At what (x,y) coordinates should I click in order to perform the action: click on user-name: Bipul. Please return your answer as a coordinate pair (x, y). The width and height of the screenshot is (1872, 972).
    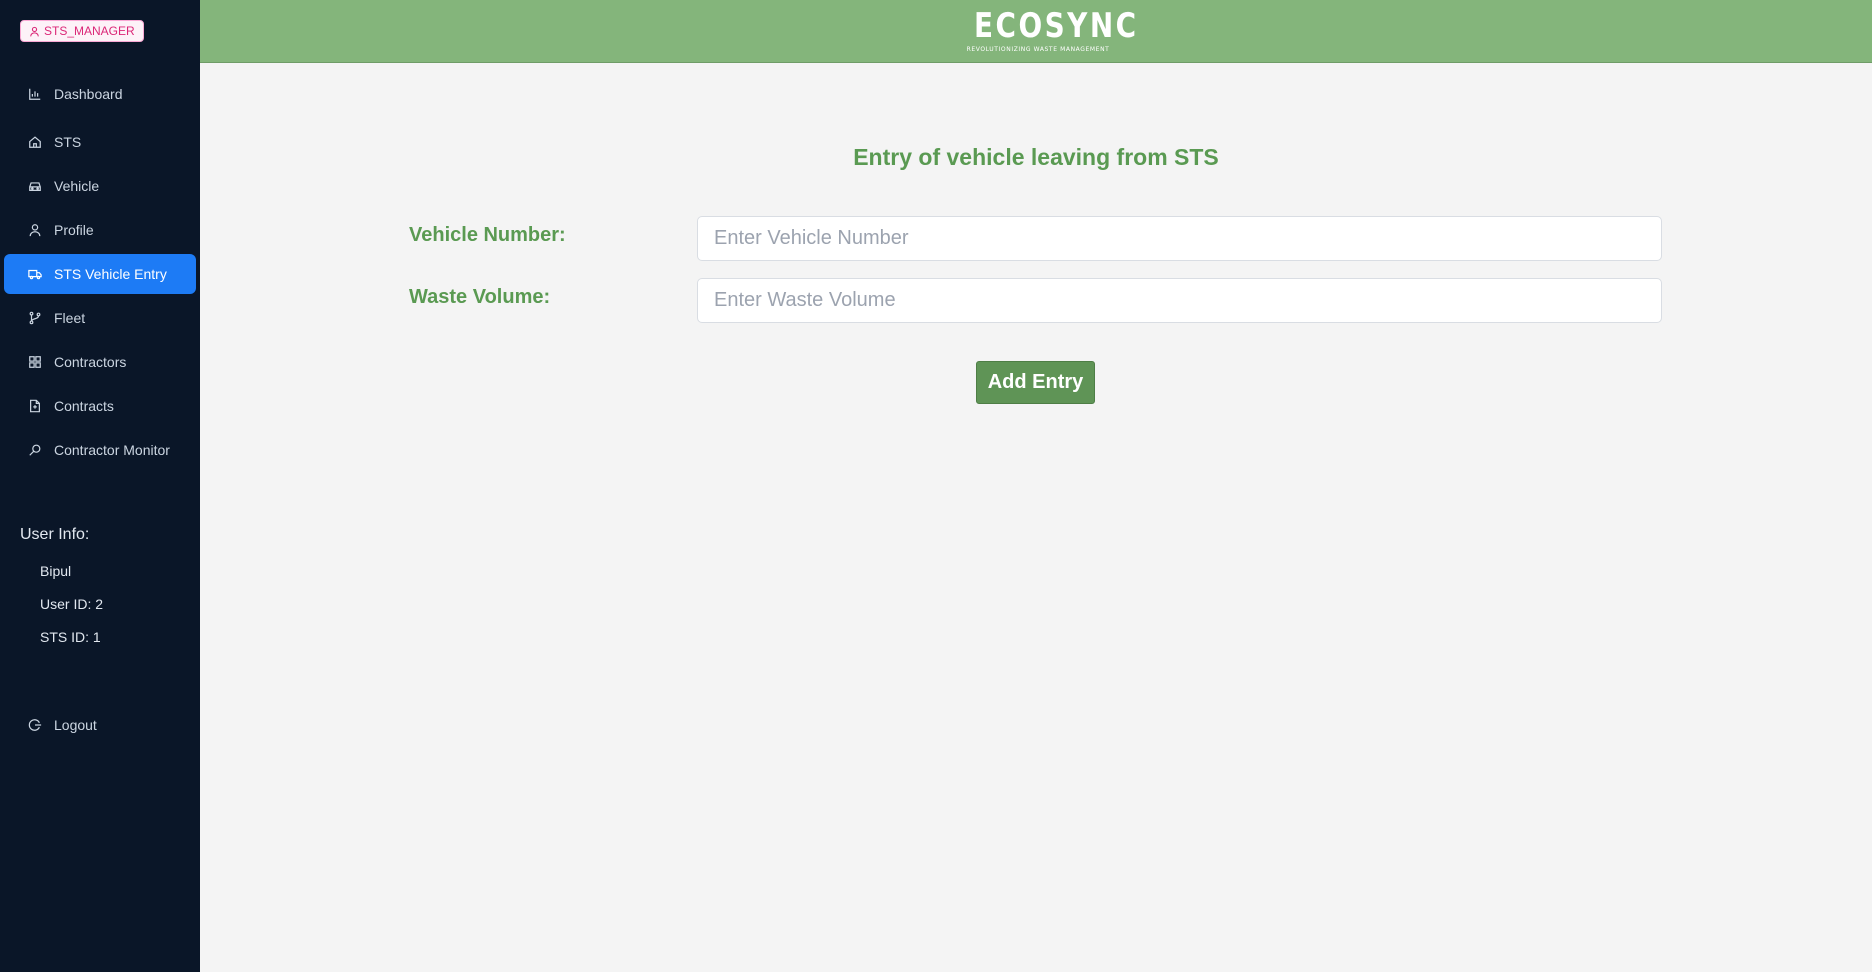
    Looking at the image, I should click on (56, 571).